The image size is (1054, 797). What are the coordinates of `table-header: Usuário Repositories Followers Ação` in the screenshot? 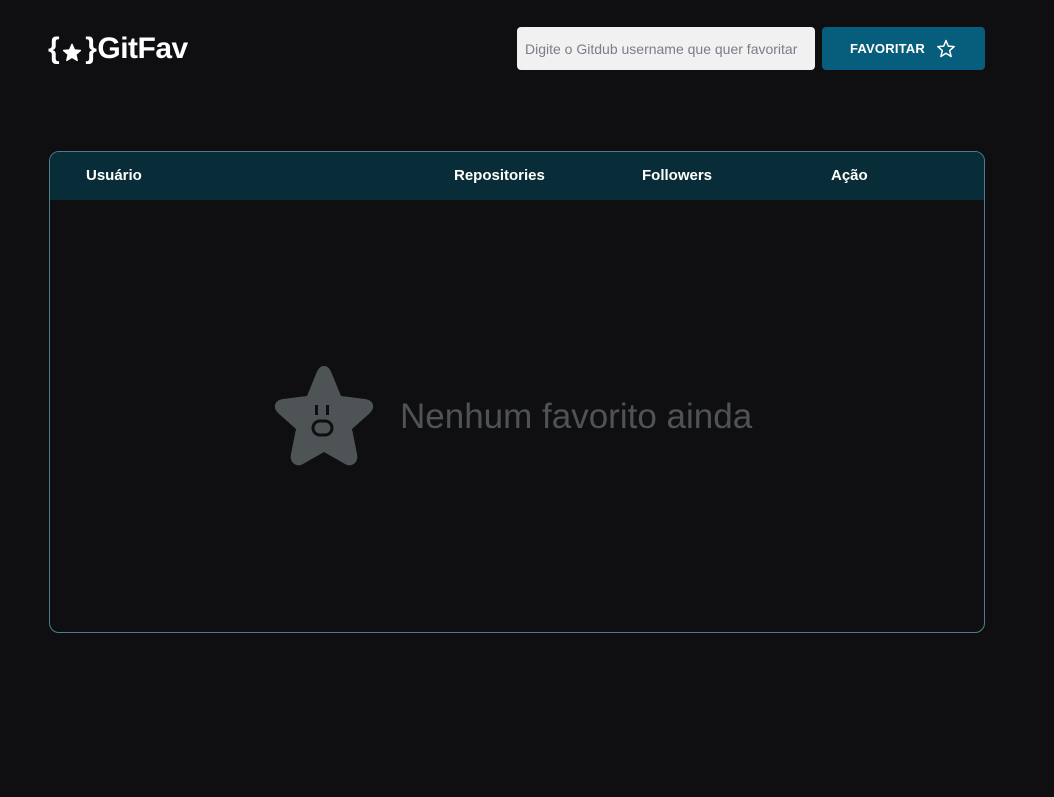 It's located at (517, 176).